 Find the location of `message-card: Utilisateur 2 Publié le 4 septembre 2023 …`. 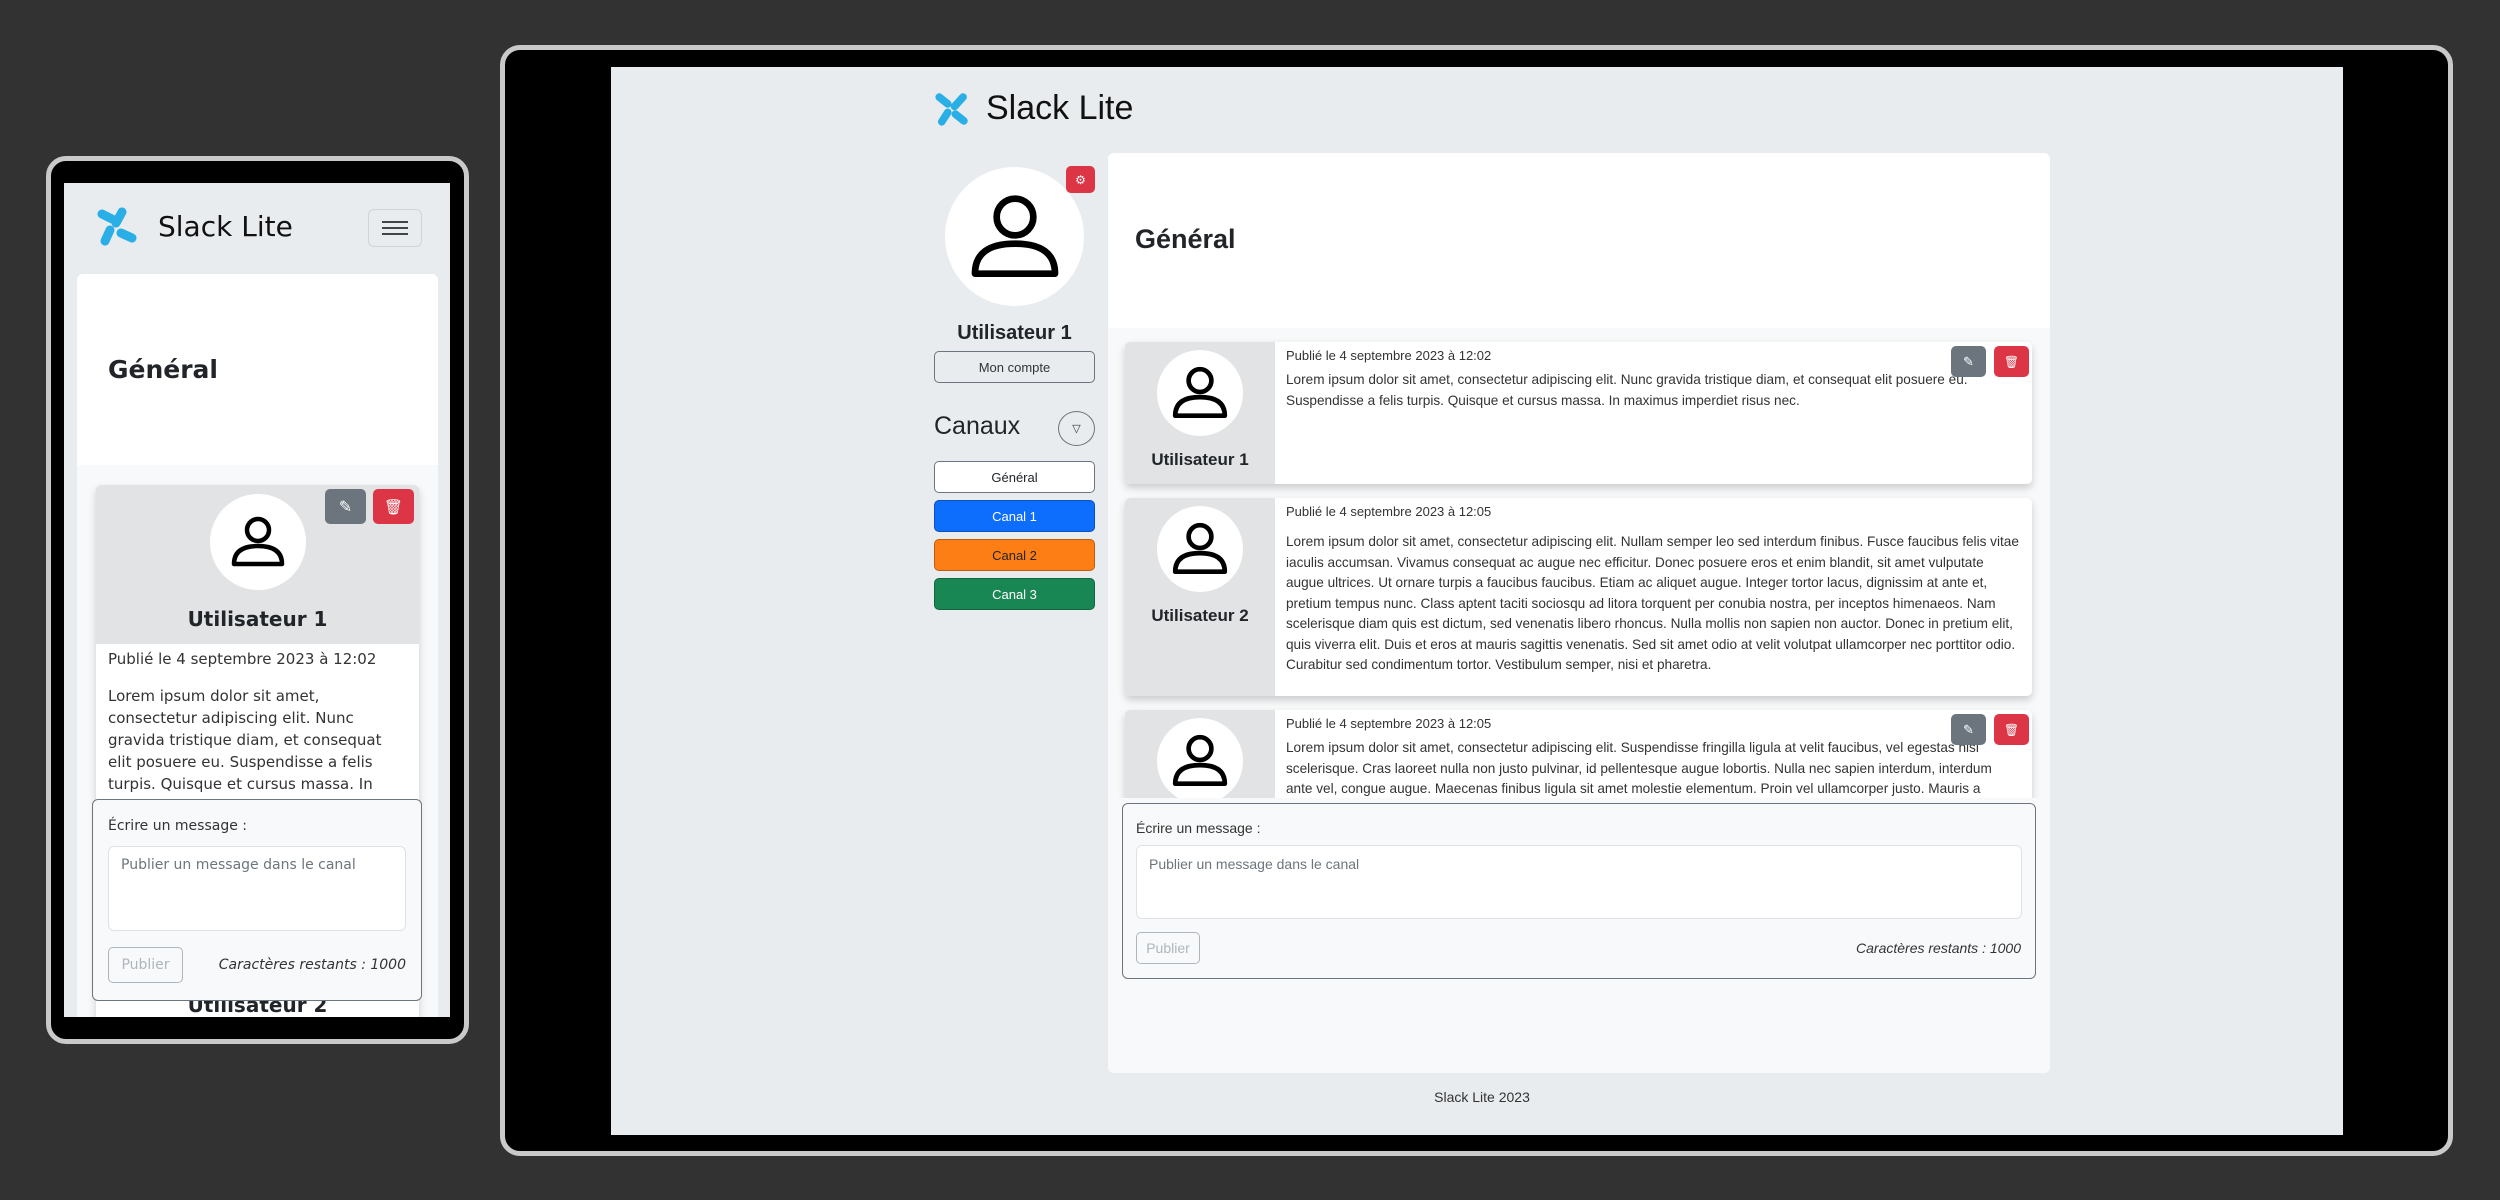

message-card: Utilisateur 2 Publié le 4 septembre 2023 … is located at coordinates (1578, 597).